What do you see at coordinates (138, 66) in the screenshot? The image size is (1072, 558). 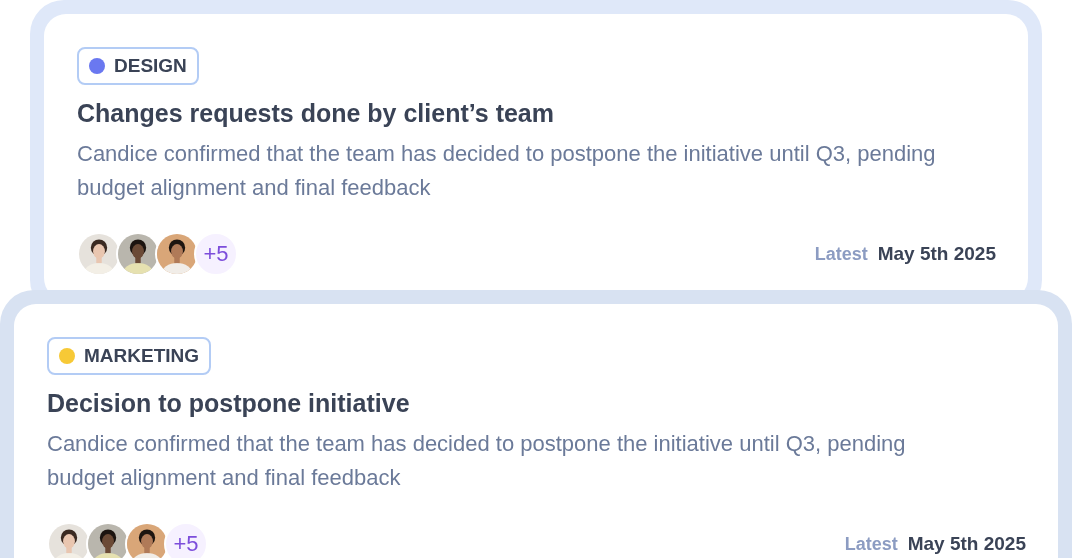 I see `category-tag: DESIGN` at bounding box center [138, 66].